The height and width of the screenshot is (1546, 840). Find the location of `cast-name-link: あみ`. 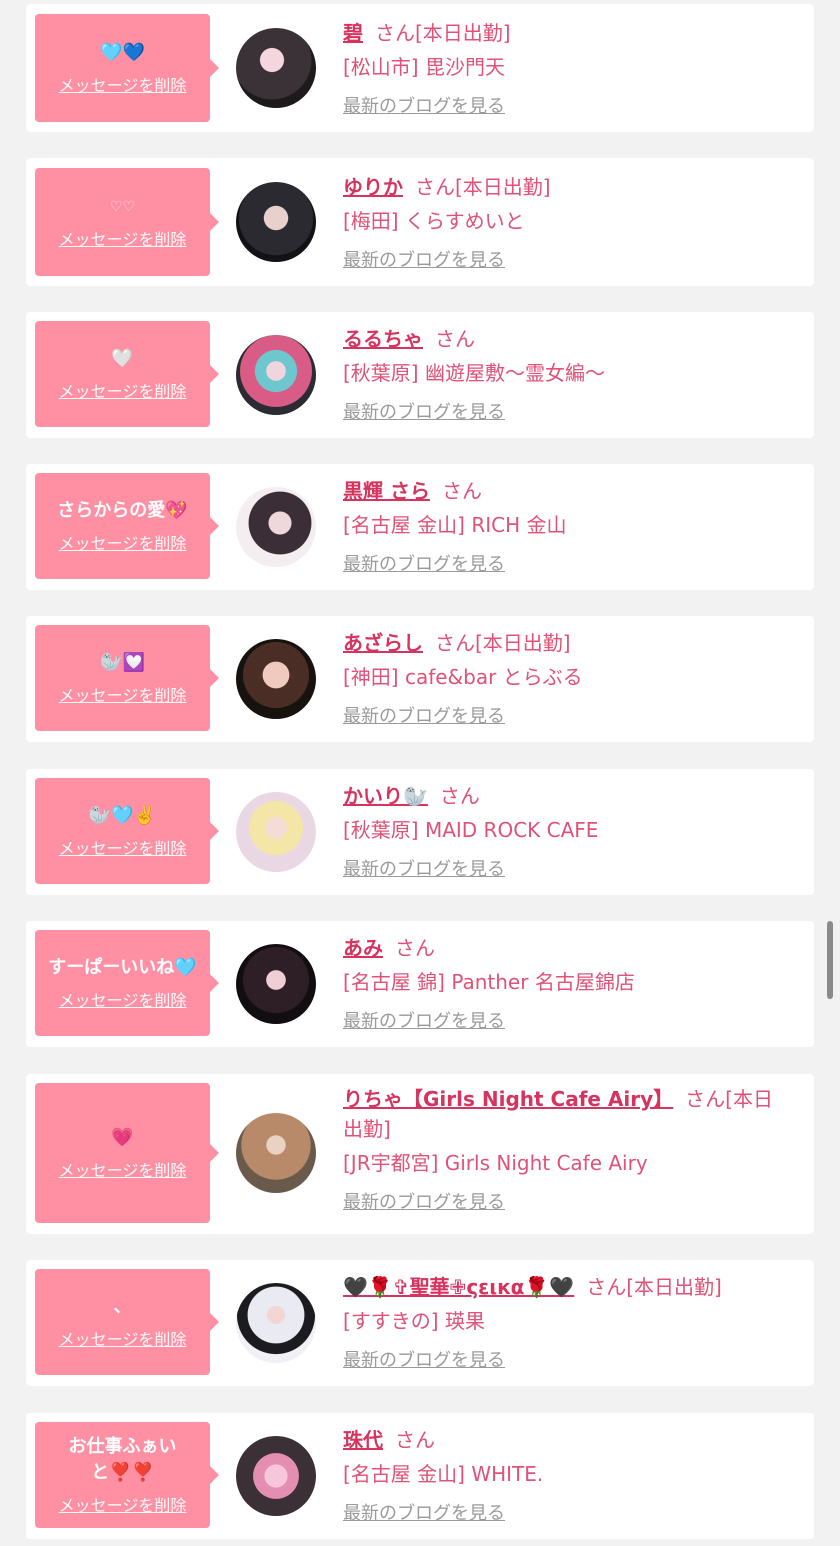

cast-name-link: あみ is located at coordinates (363, 948).